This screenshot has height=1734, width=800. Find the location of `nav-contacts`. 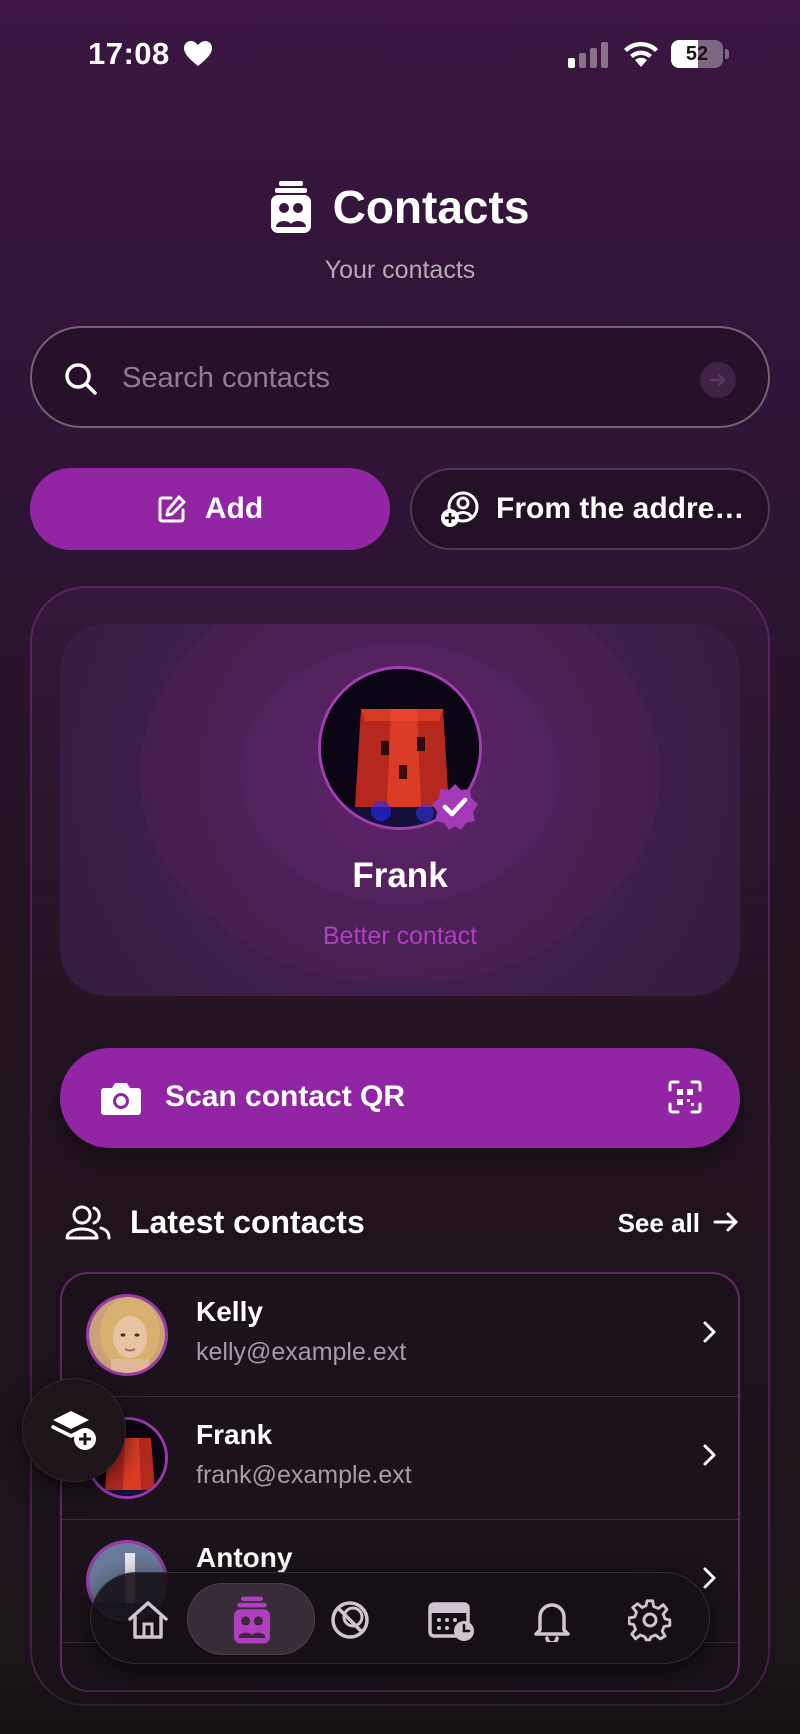

nav-contacts is located at coordinates (252, 1620).